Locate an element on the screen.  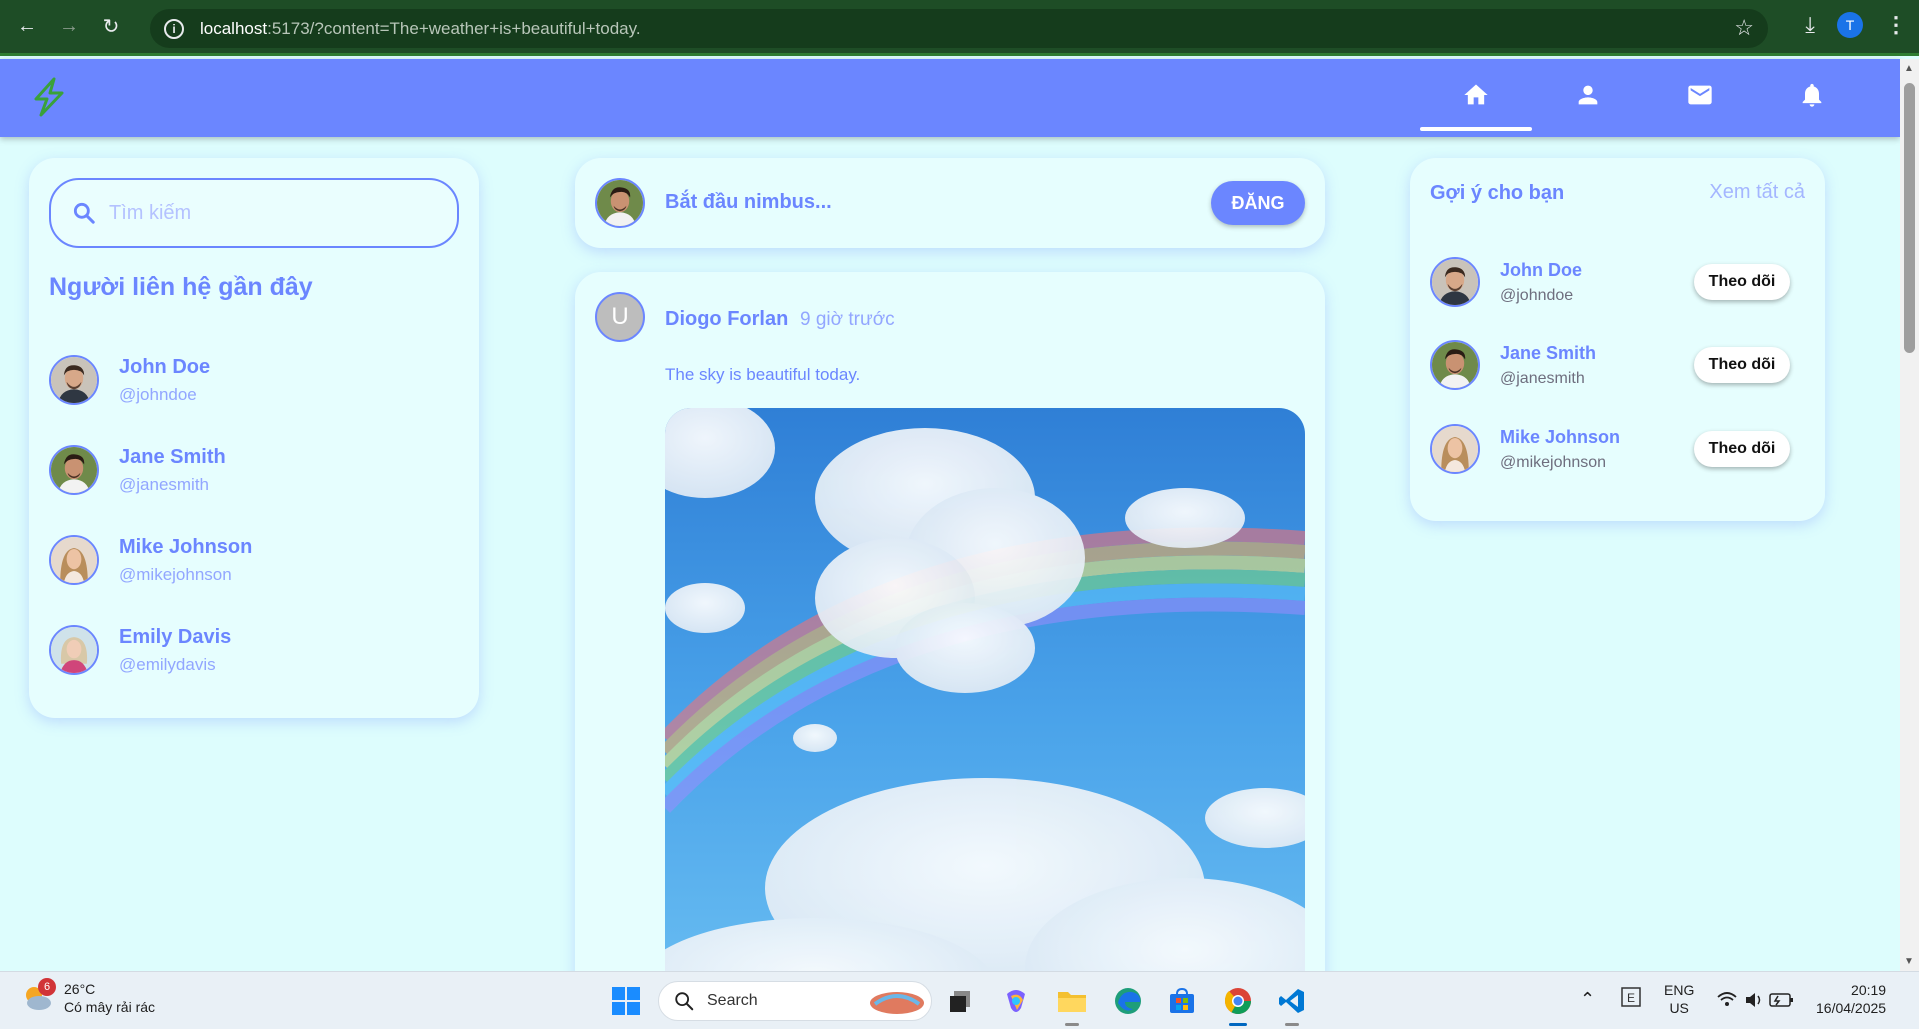
download-icon: ⤓ is located at coordinates (1810, 25).